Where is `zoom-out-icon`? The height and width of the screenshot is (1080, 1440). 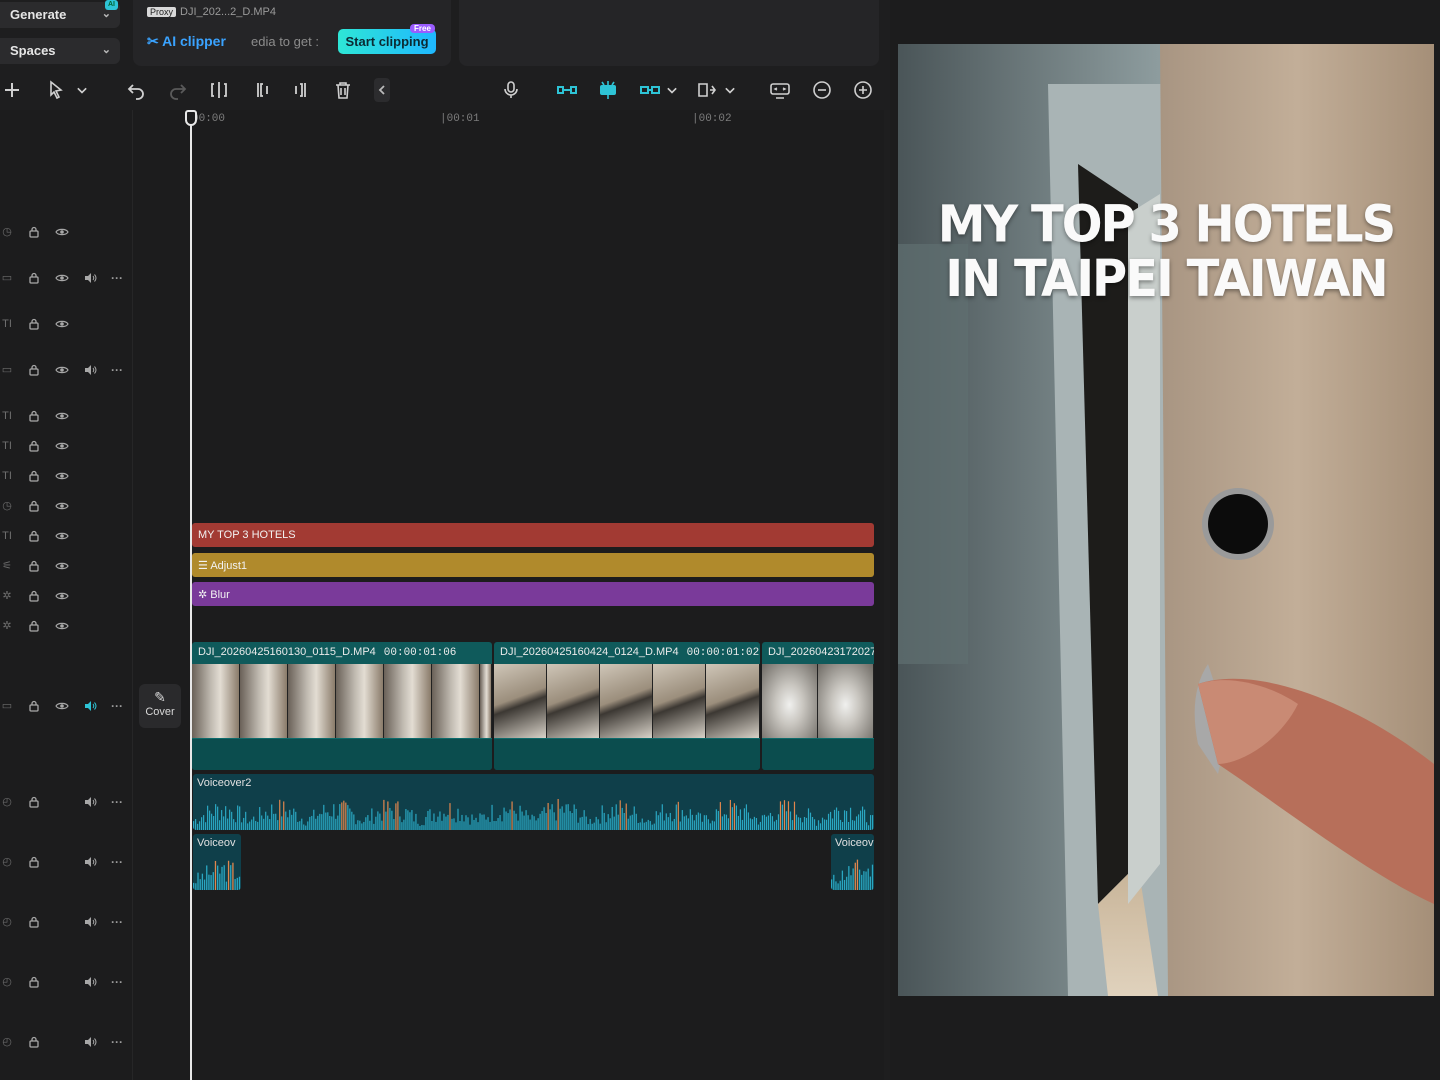
zoom-out-icon is located at coordinates (822, 90).